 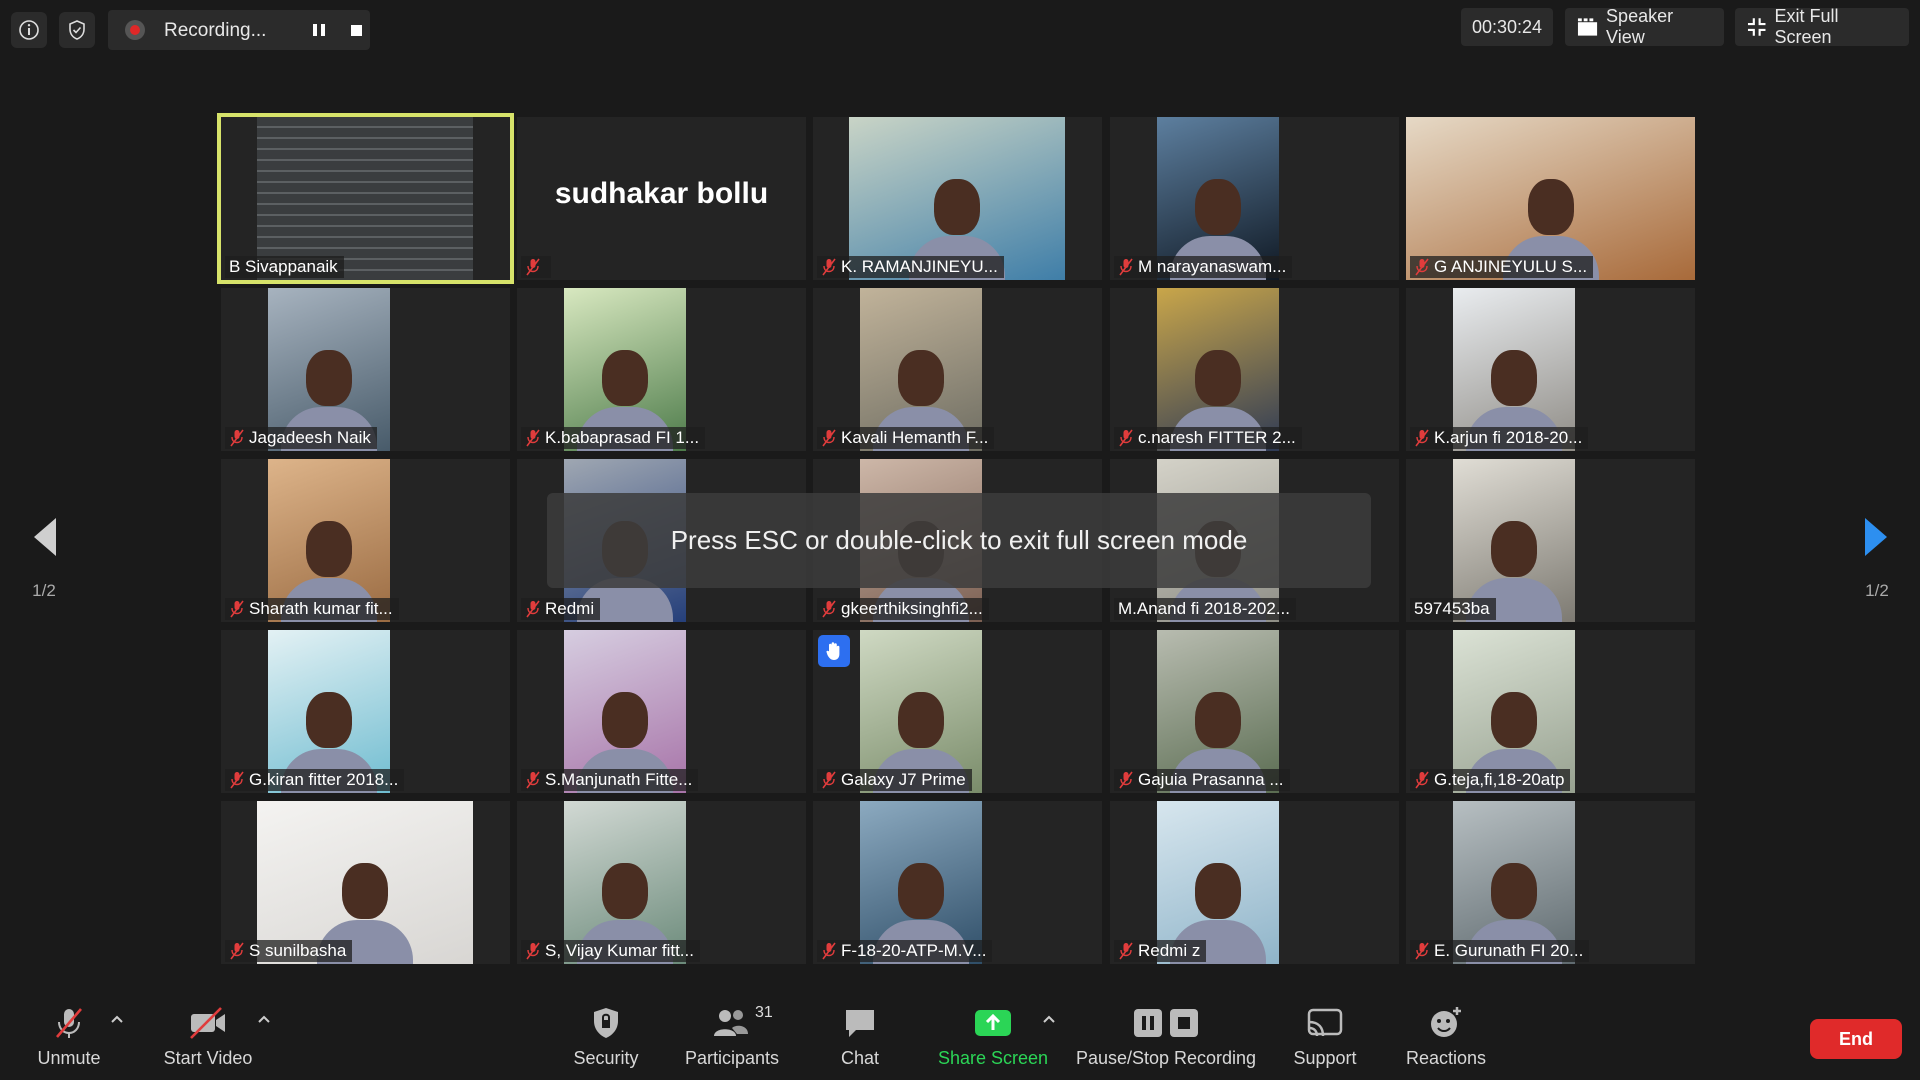 What do you see at coordinates (365, 369) in the screenshot?
I see `participant-tile: Jagadeesh Naik` at bounding box center [365, 369].